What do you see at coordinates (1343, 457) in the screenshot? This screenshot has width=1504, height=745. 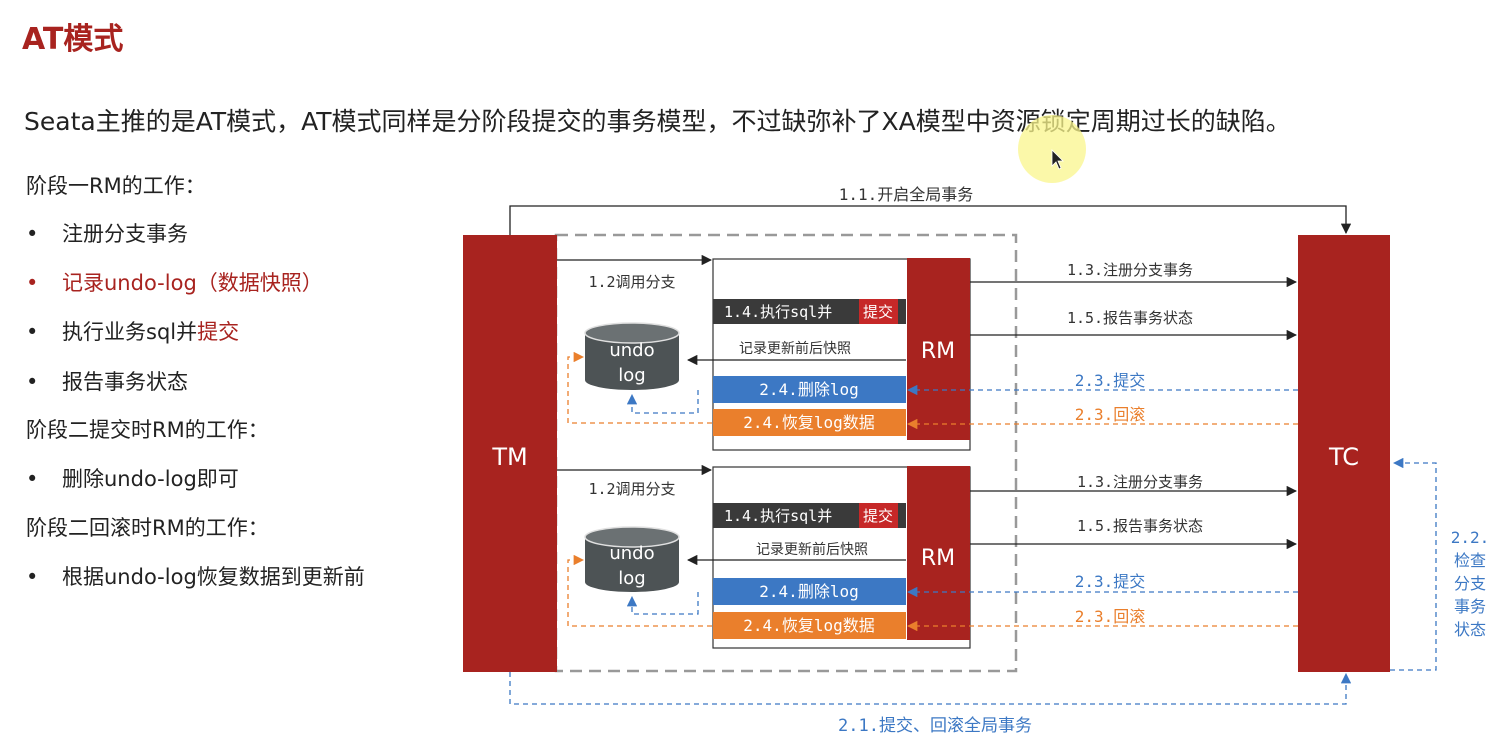 I see `tc-label: TC` at bounding box center [1343, 457].